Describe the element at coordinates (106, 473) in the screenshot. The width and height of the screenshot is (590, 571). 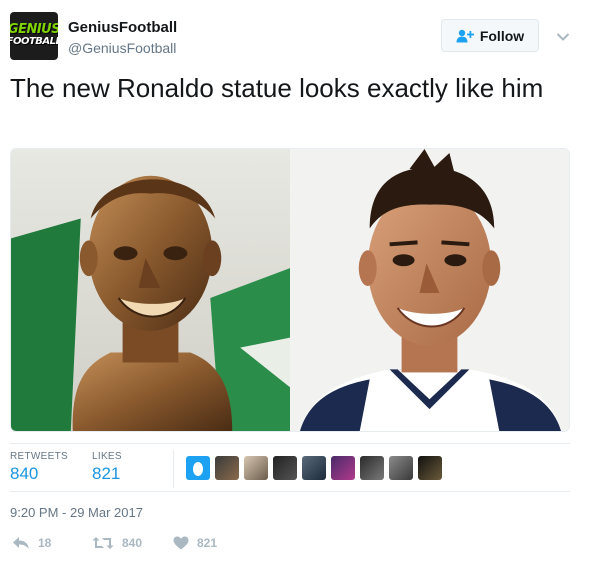
I see `likes-count: 821` at that location.